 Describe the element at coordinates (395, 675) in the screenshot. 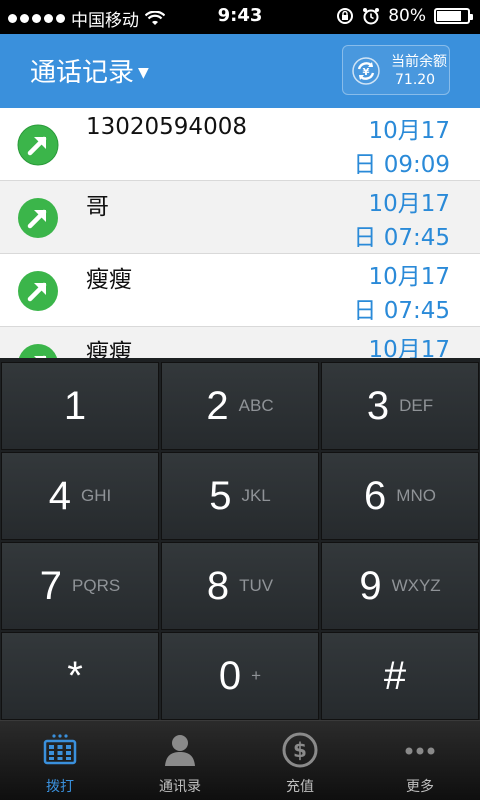

I see `key-digit: #` at that location.